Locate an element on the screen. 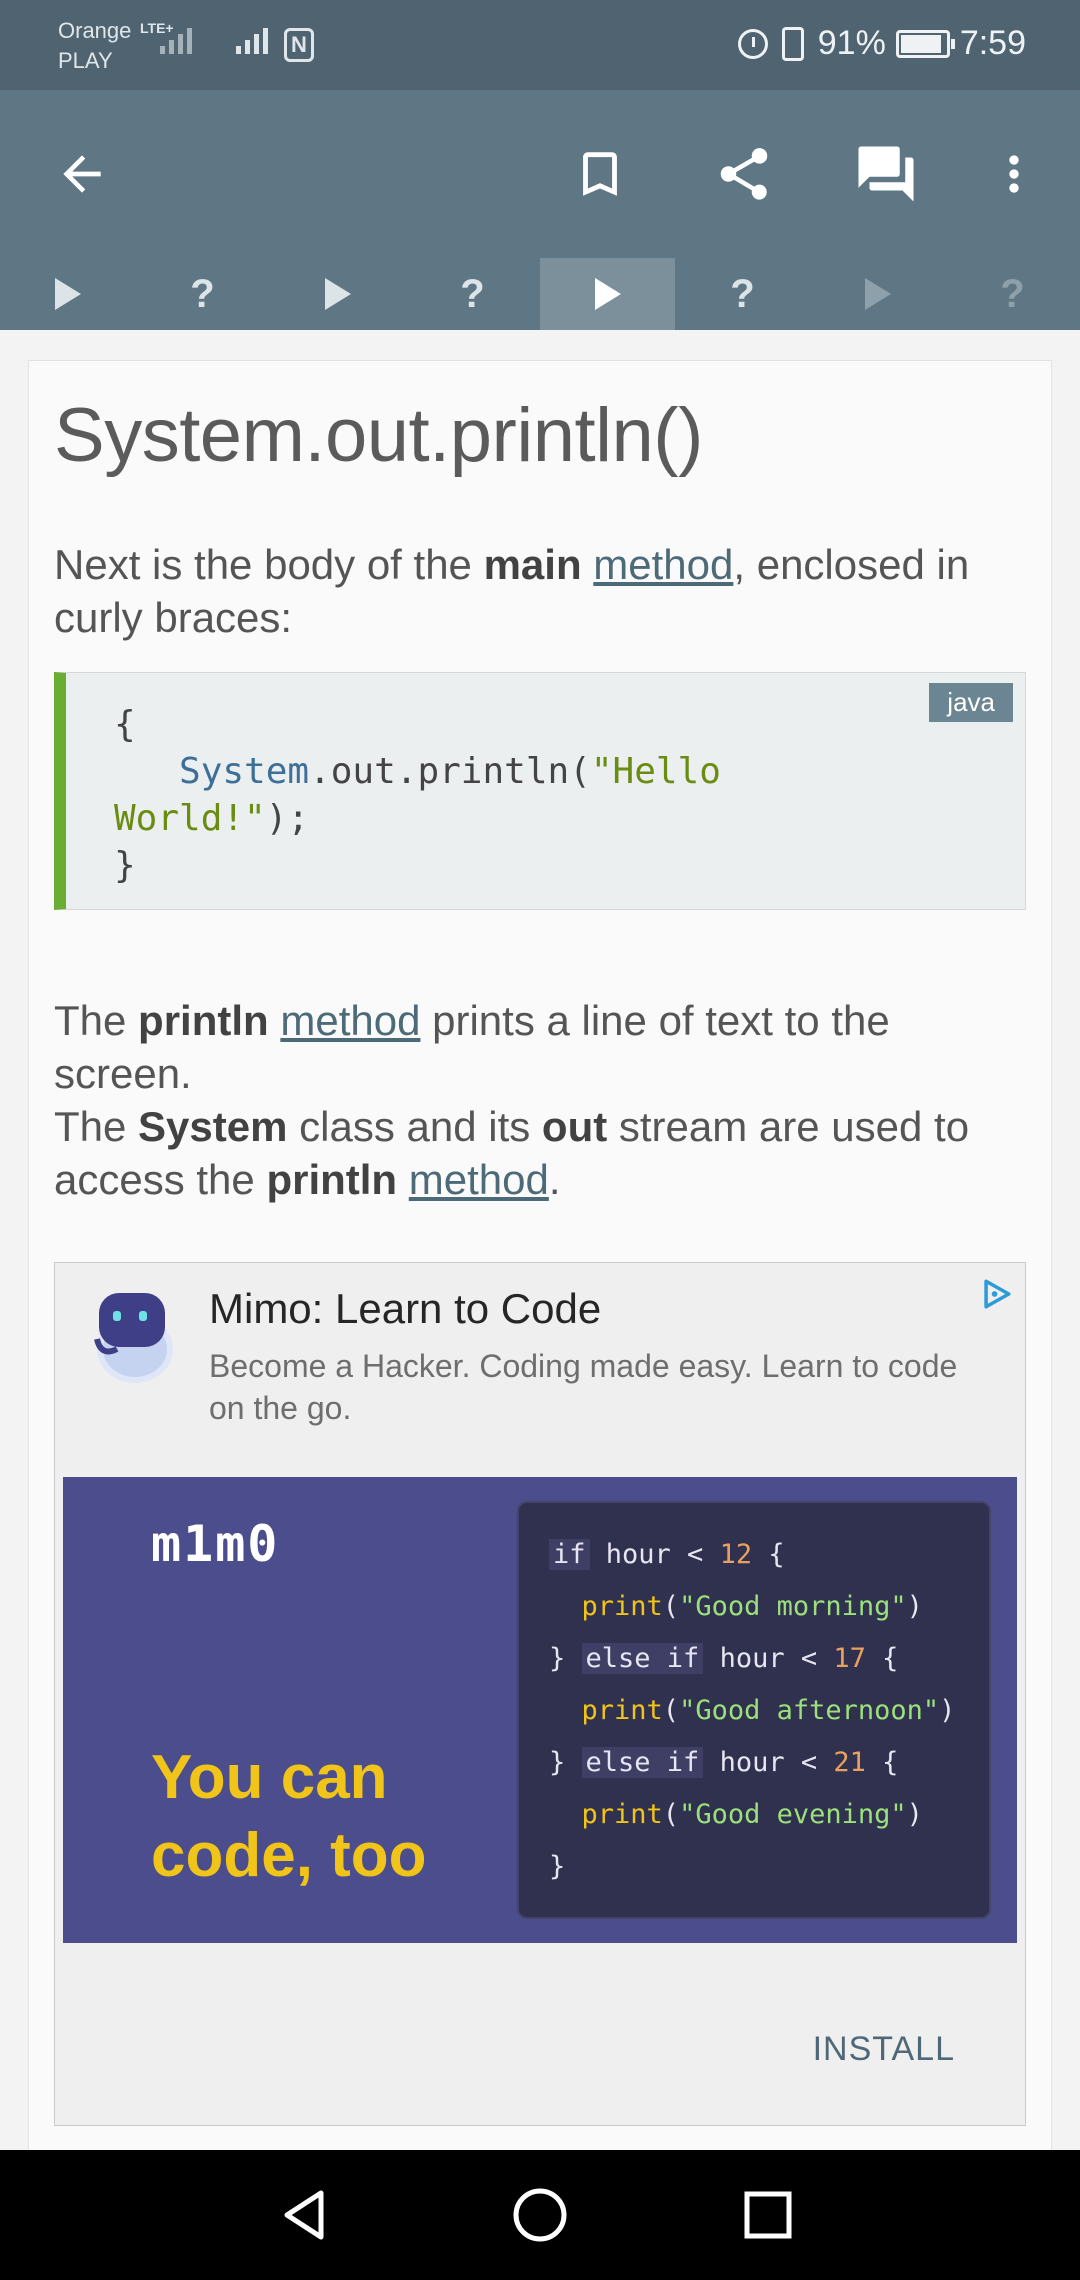  nfc-icon: N is located at coordinates (299, 45).